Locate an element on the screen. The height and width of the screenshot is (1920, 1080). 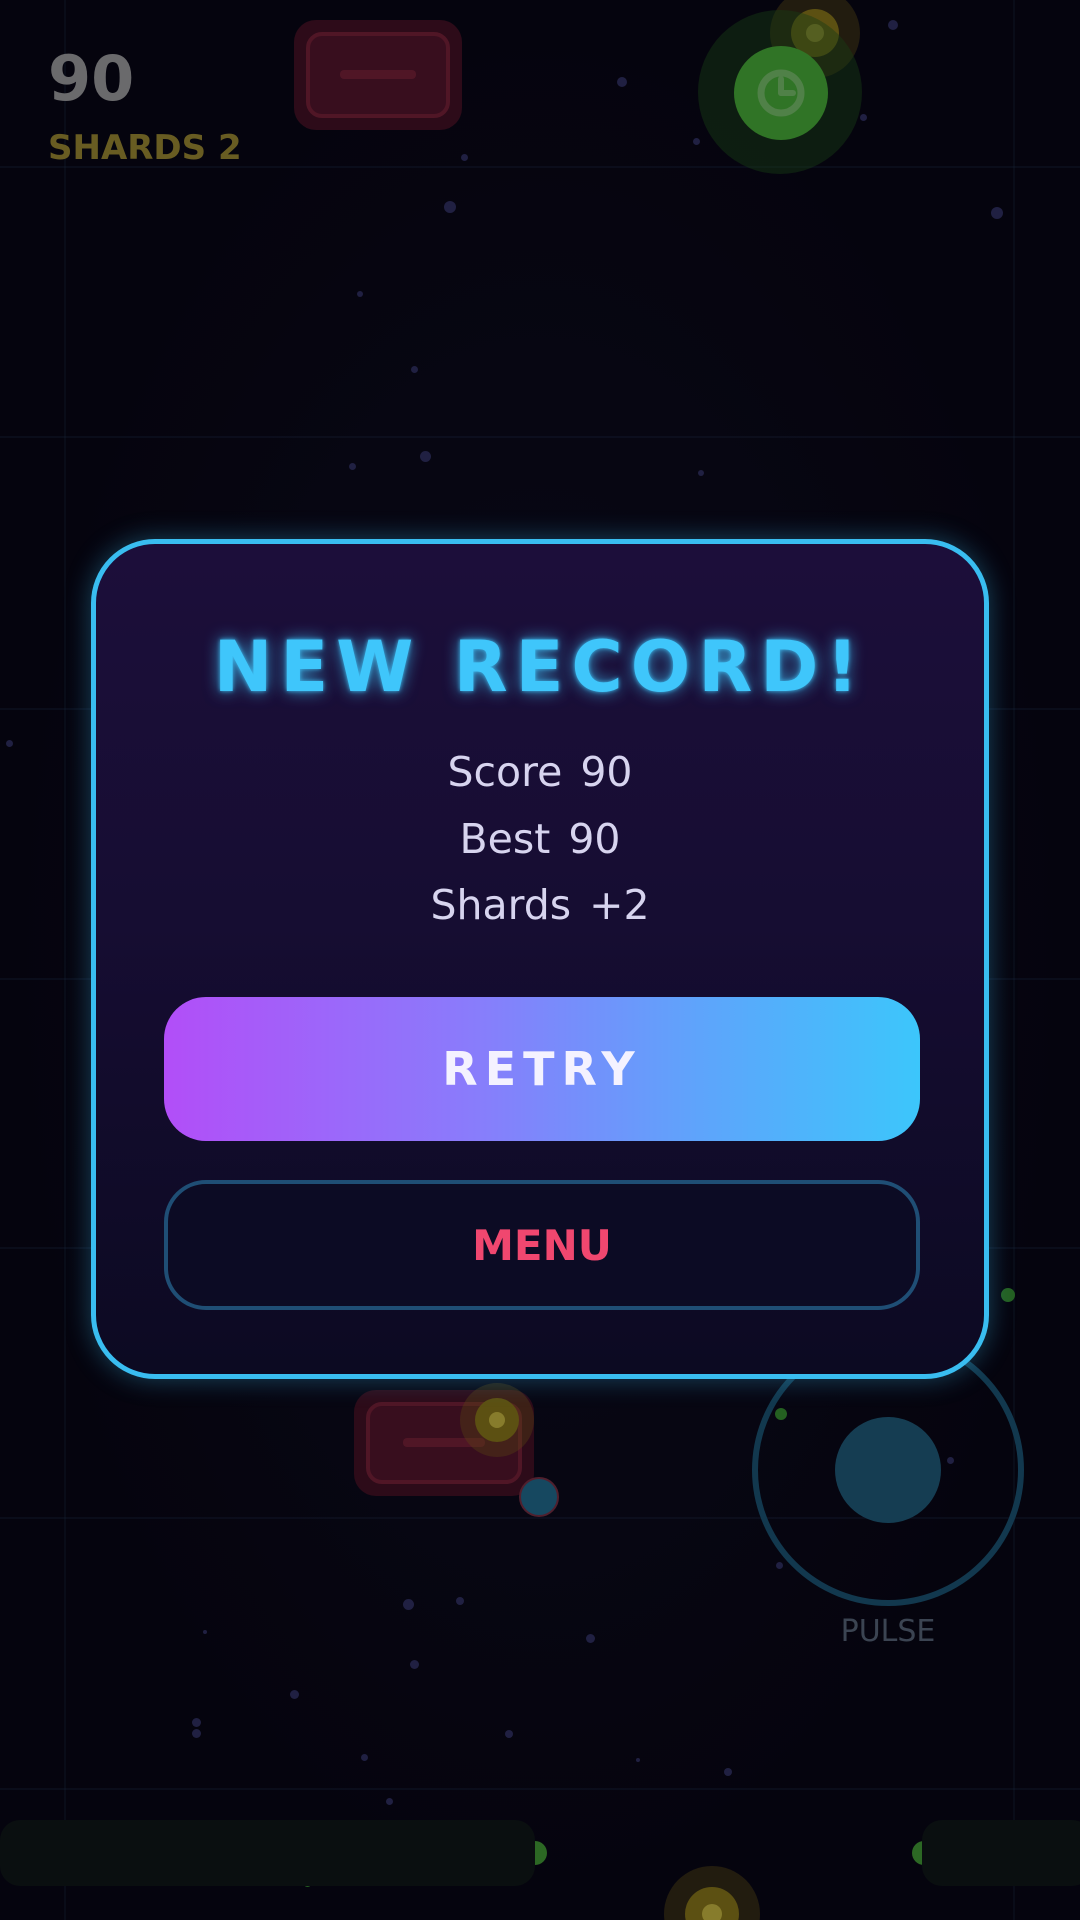
stat-shards-label: Shards is located at coordinates (501, 905).